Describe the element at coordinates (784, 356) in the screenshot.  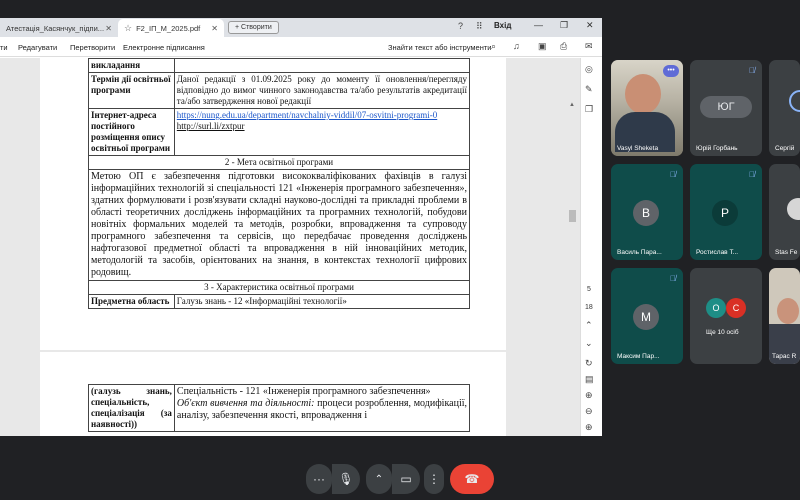
I see `participant-name: Тарас R` at that location.